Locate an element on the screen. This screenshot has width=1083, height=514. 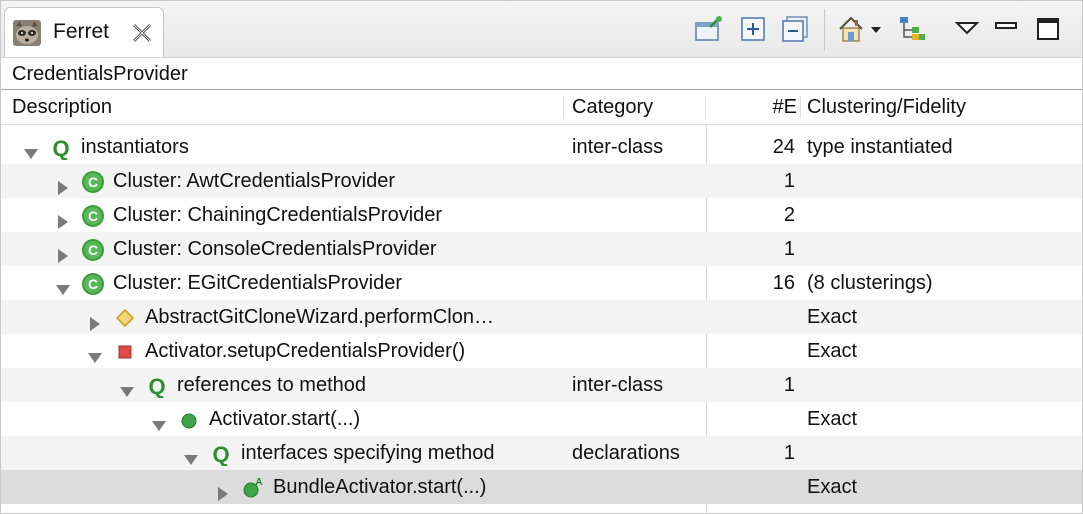
maximize-icon is located at coordinates (1048, 29).